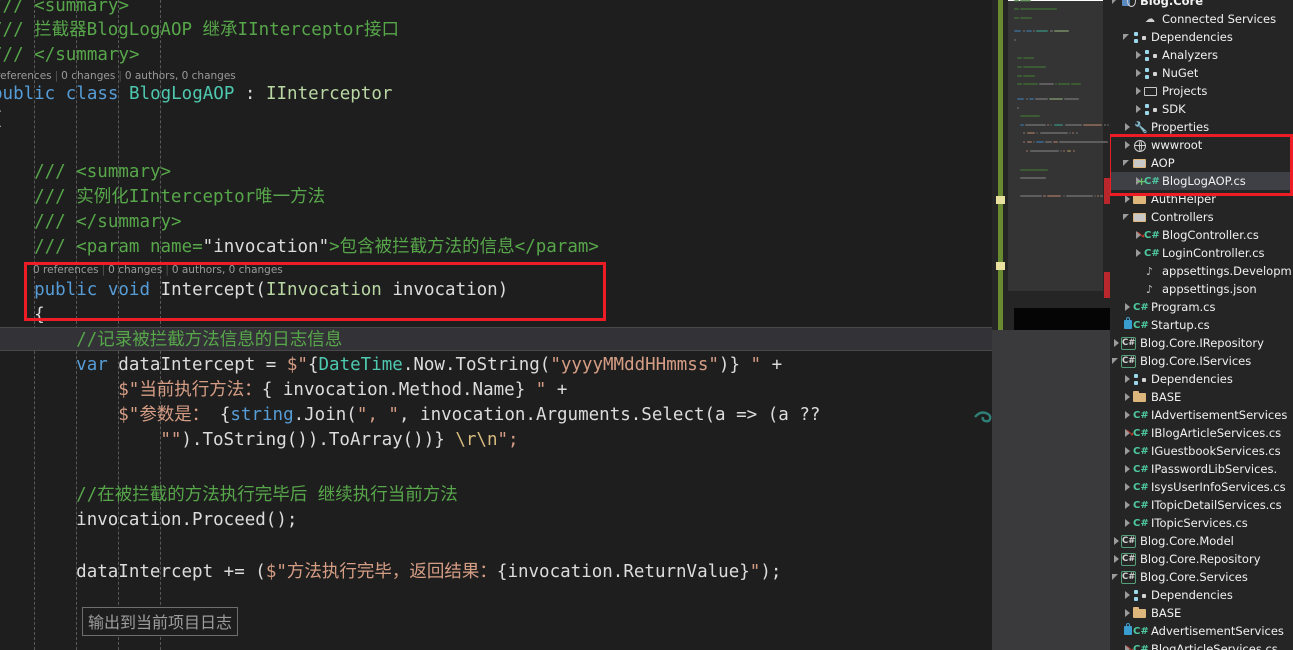 The height and width of the screenshot is (650, 1293). What do you see at coordinates (199, 30) in the screenshot?
I see `code-line: /// 拦截器BlogLogAOP 继承IInterceptor接口` at bounding box center [199, 30].